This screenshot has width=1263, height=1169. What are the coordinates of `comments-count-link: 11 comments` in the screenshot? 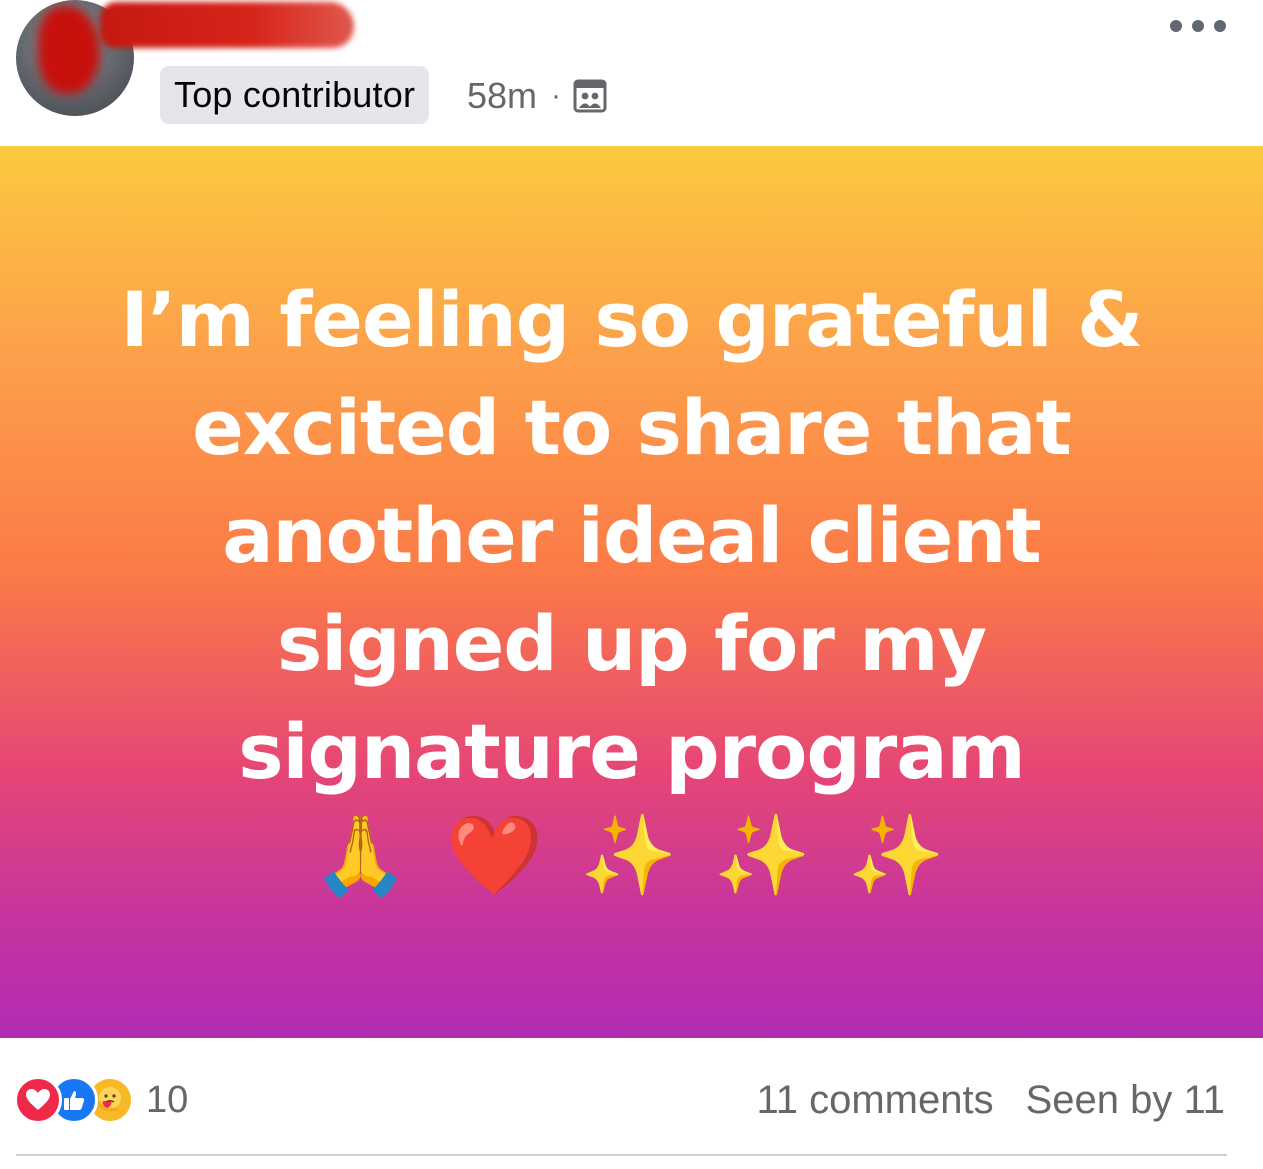 It's located at (874, 1100).